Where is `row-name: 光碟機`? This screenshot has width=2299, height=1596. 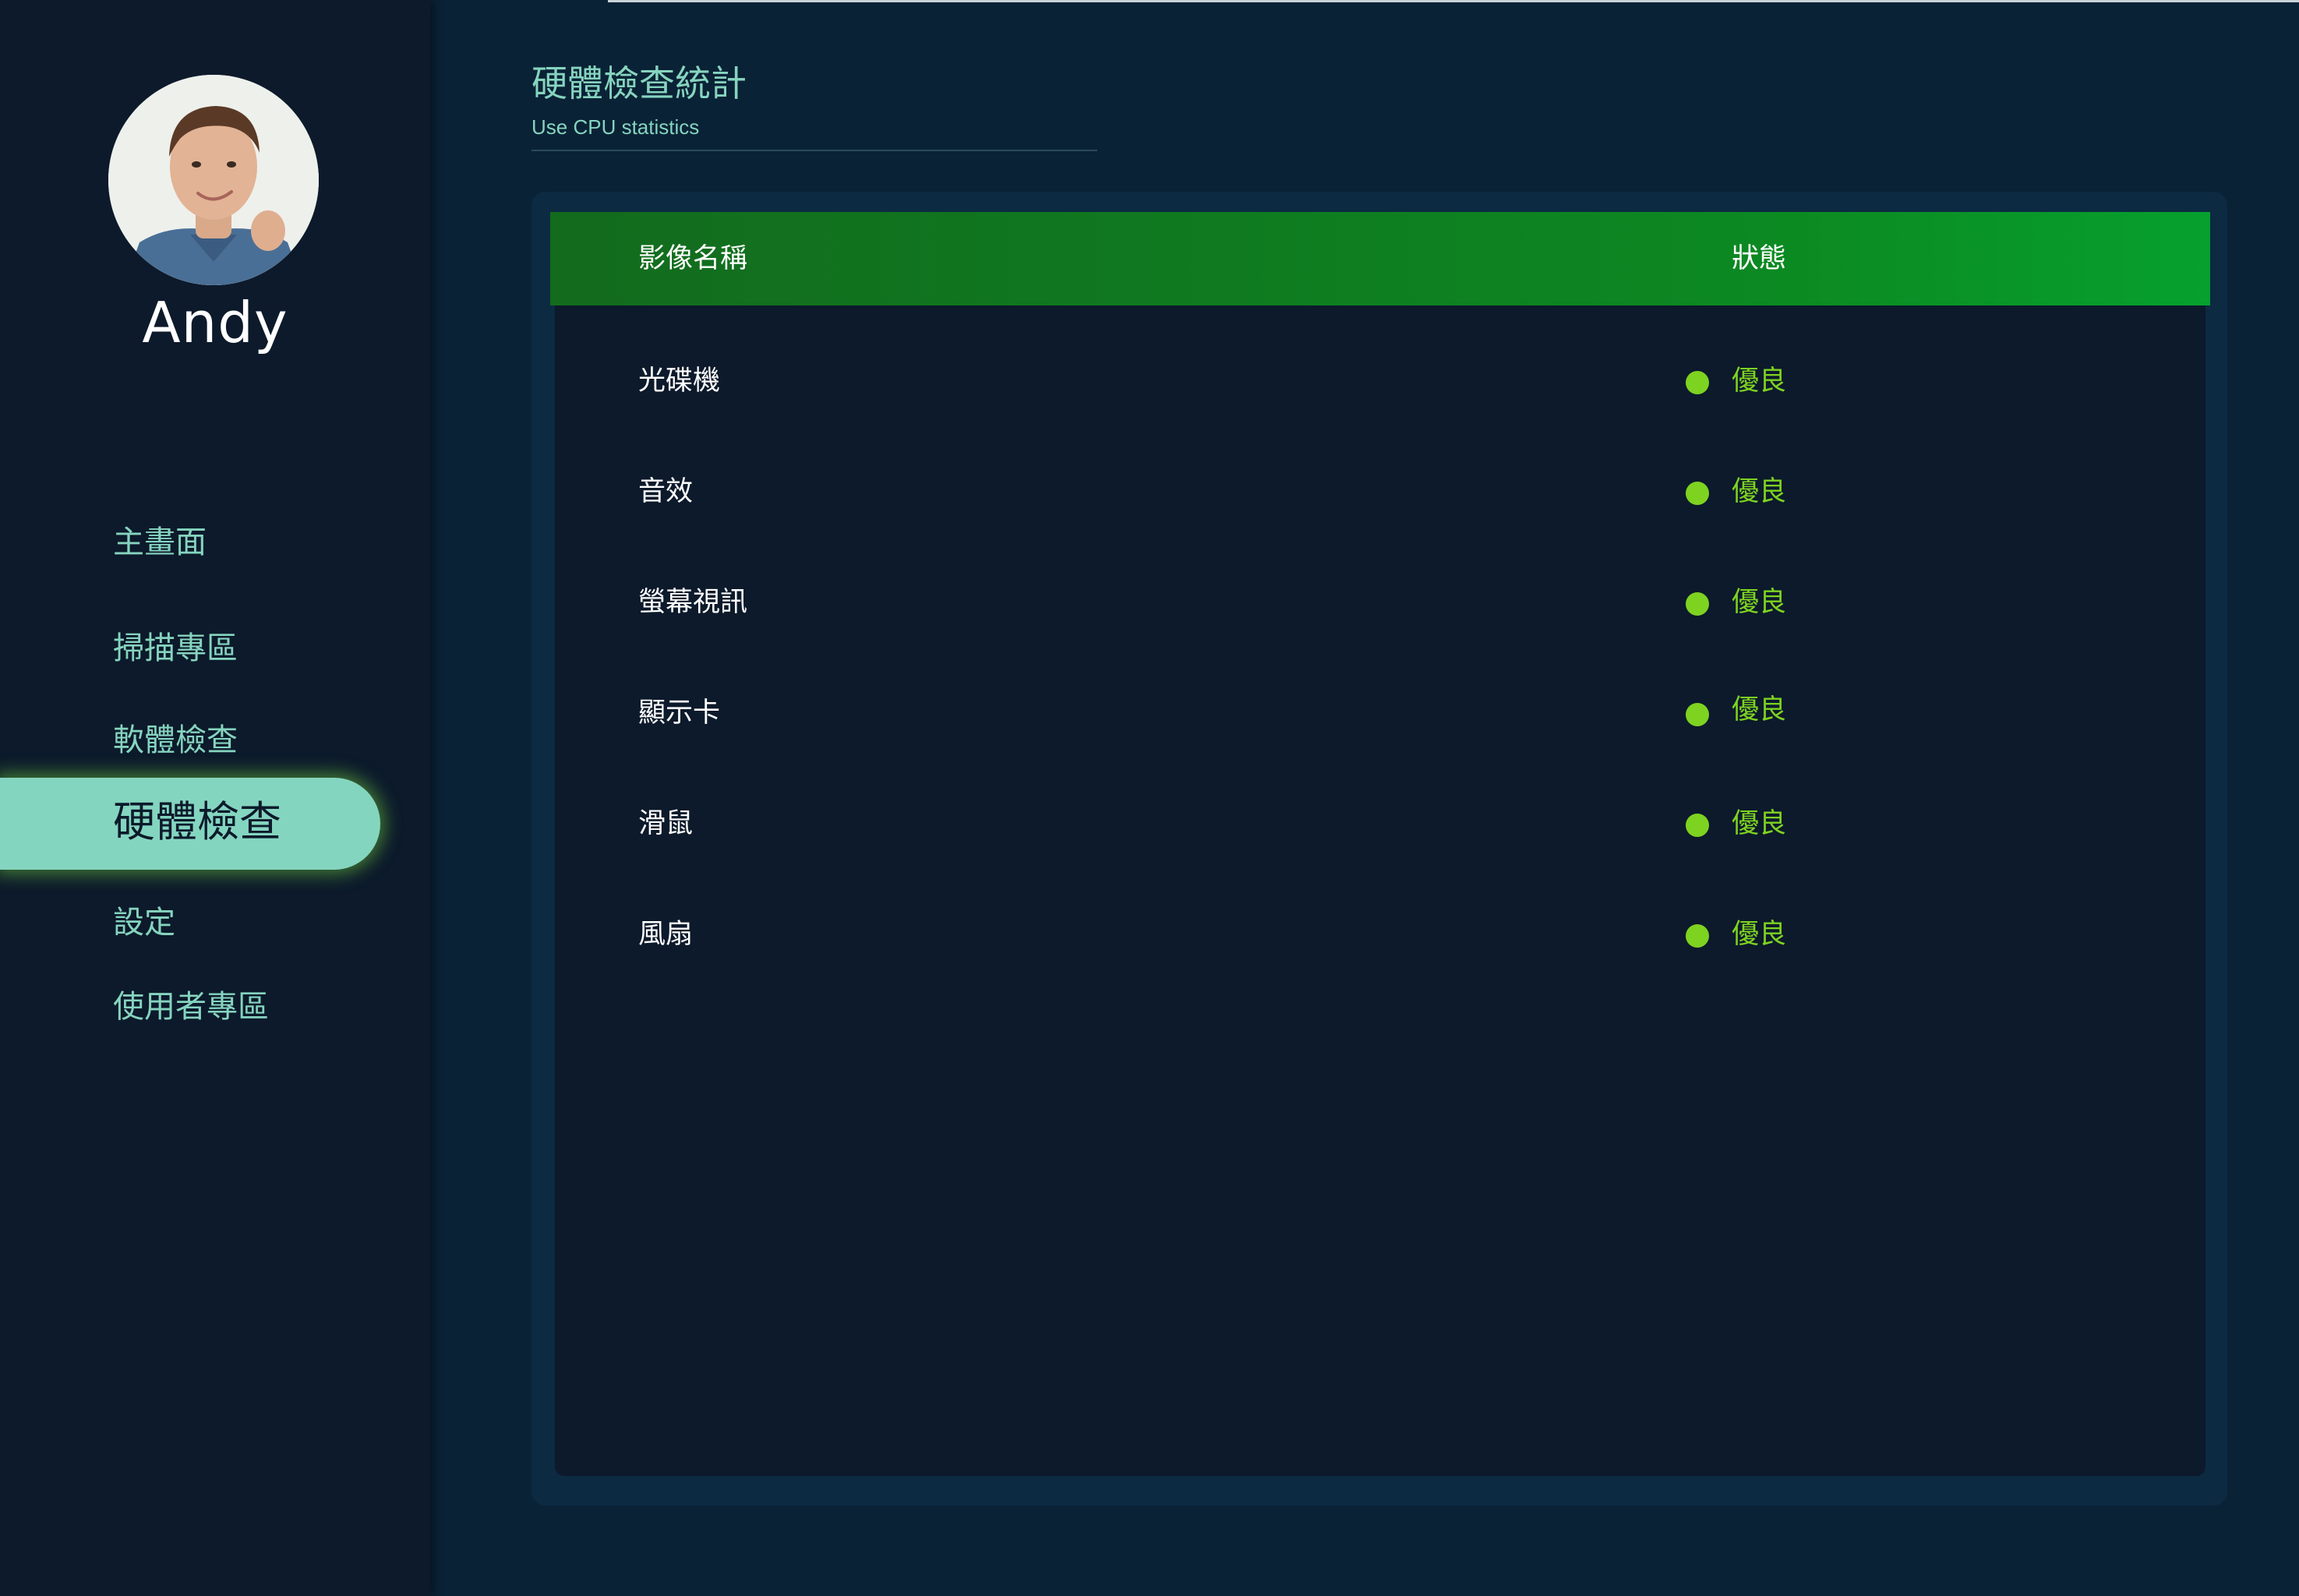
row-name: 光碟機 is located at coordinates (679, 381).